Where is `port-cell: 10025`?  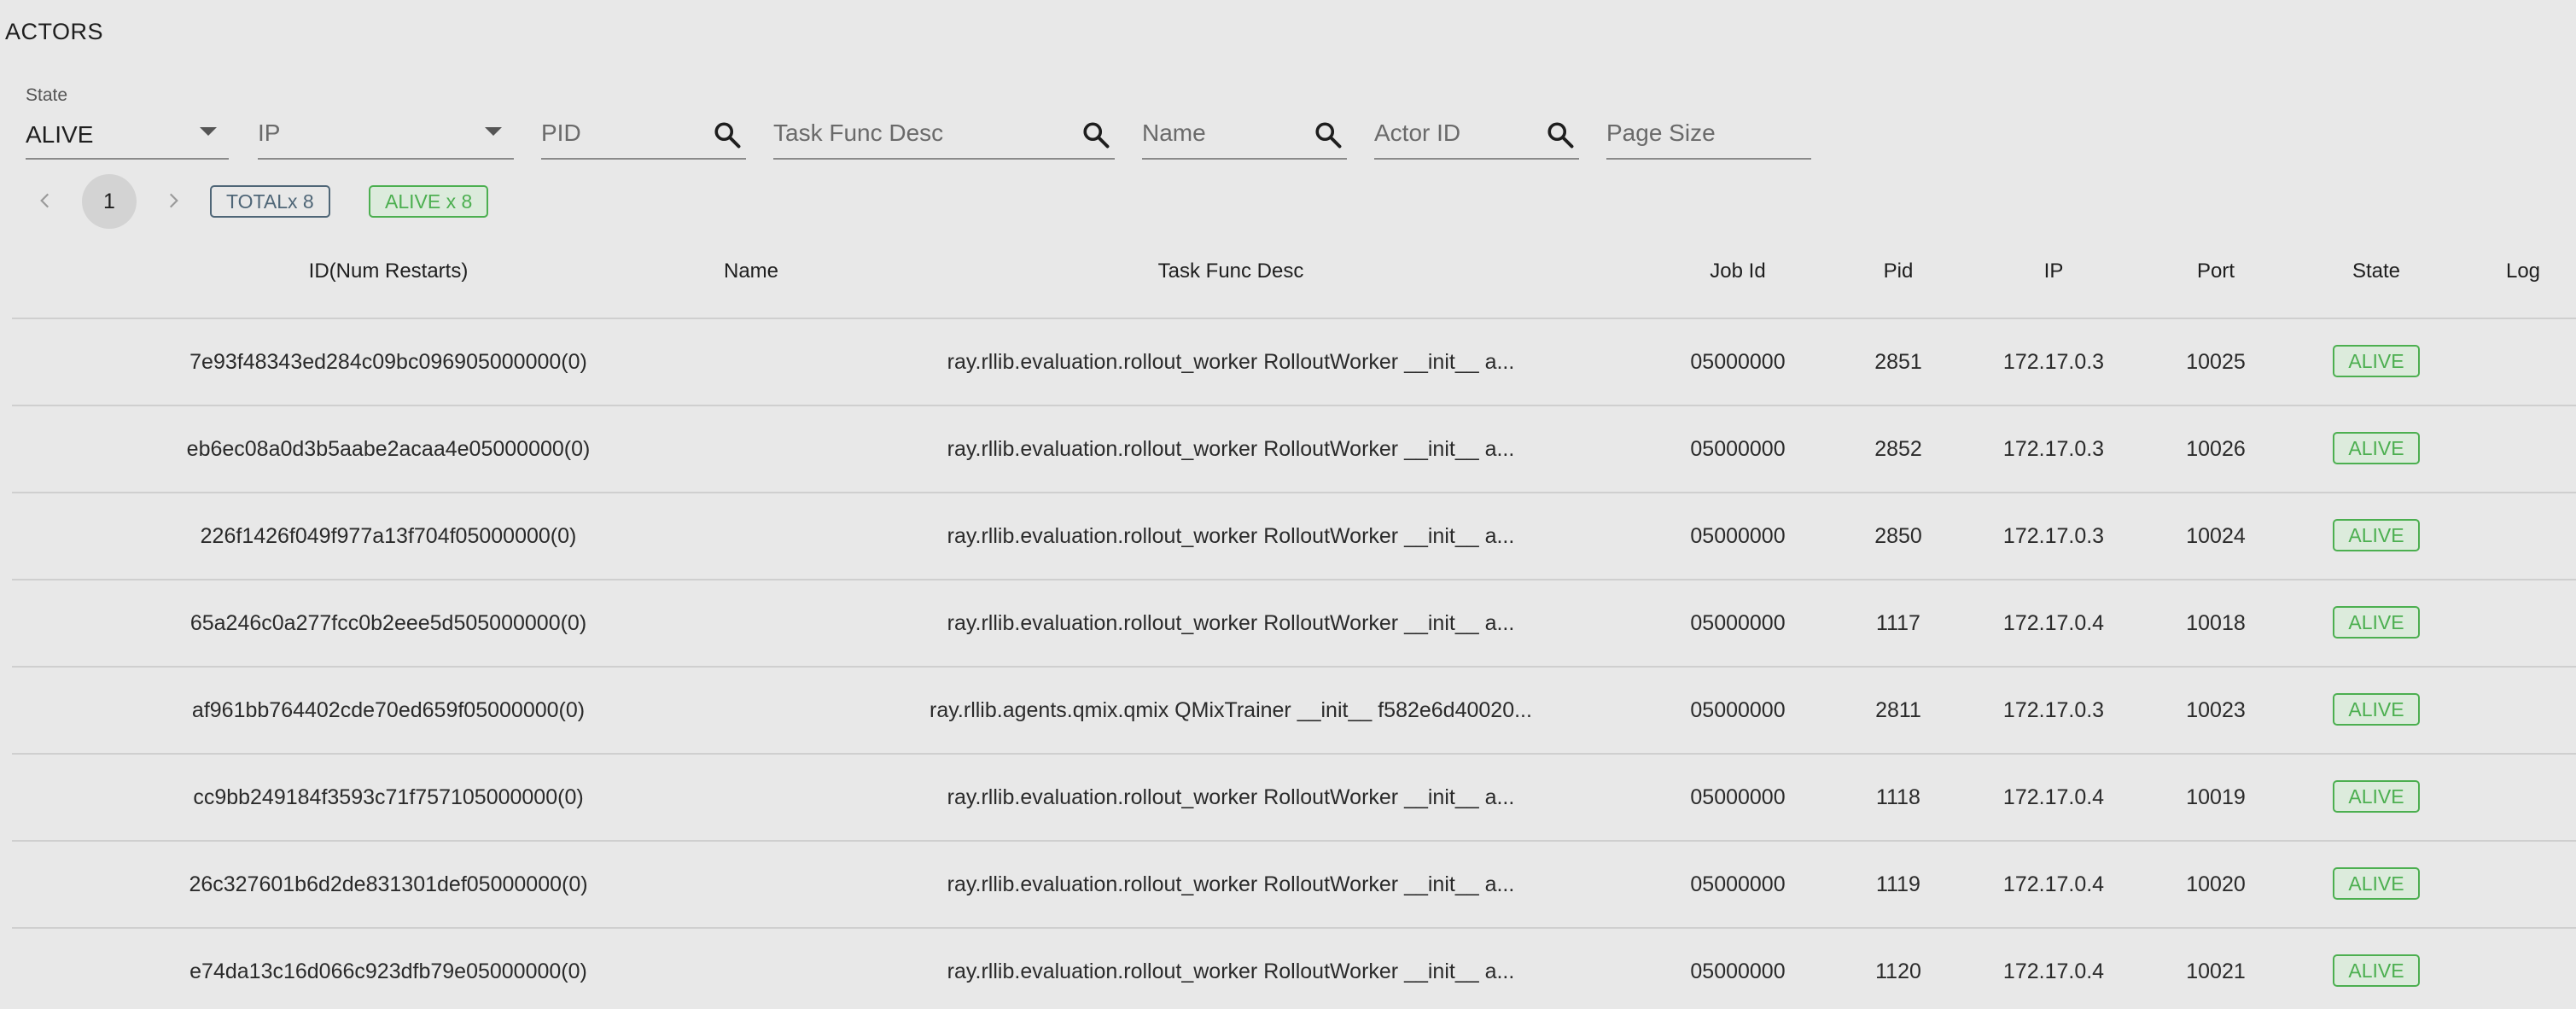 port-cell: 10025 is located at coordinates (2216, 362).